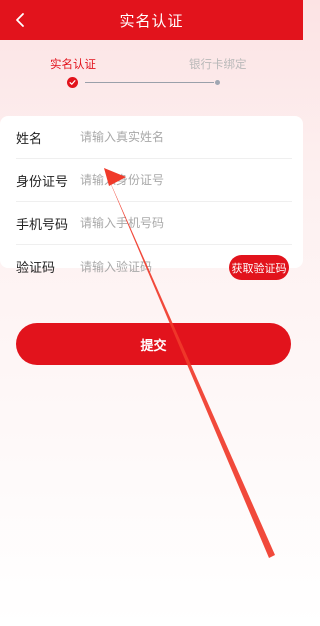  I want to click on code-input, so click(150, 266).